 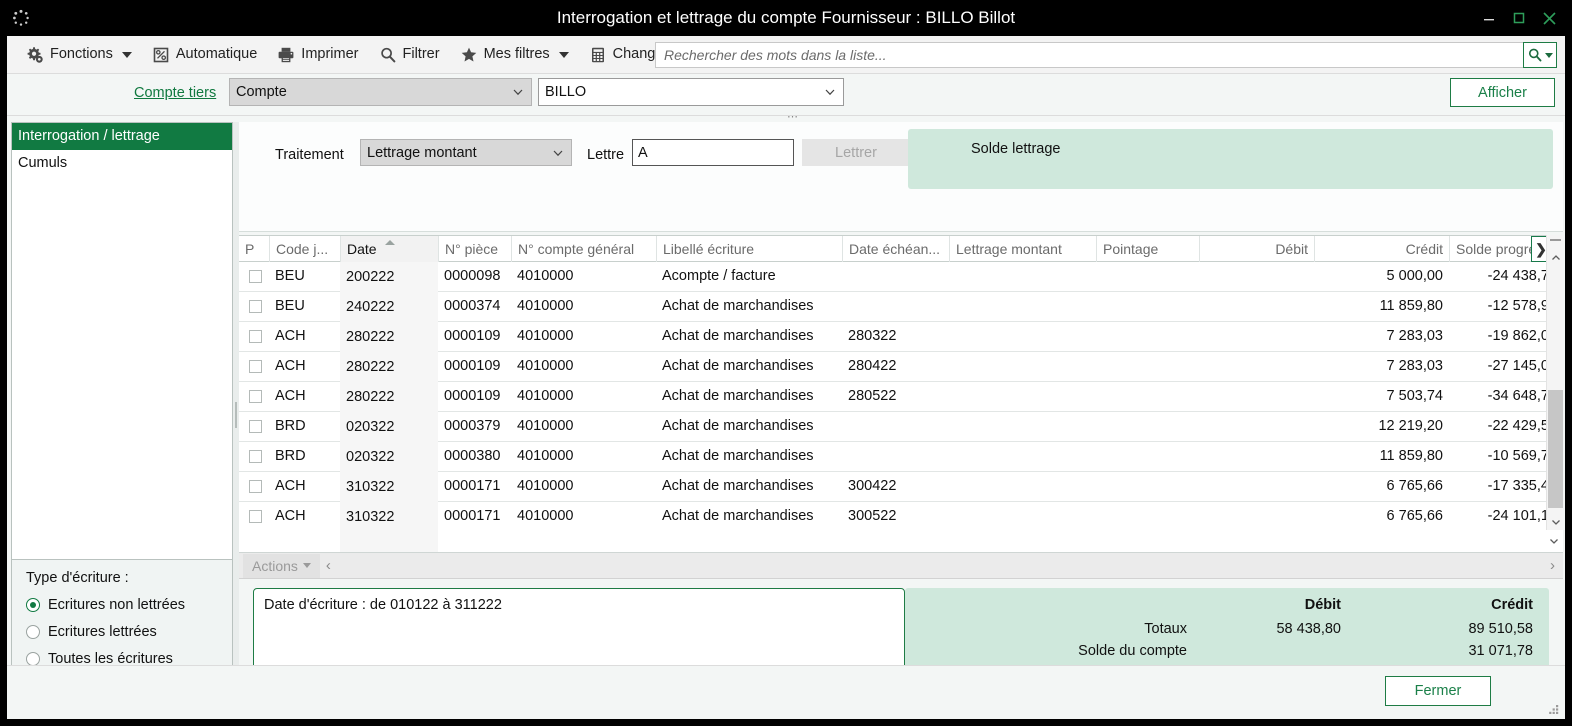 What do you see at coordinates (105, 605) in the screenshot?
I see `radio-ecritures-non-lettrees: Ecritures non lettrées` at bounding box center [105, 605].